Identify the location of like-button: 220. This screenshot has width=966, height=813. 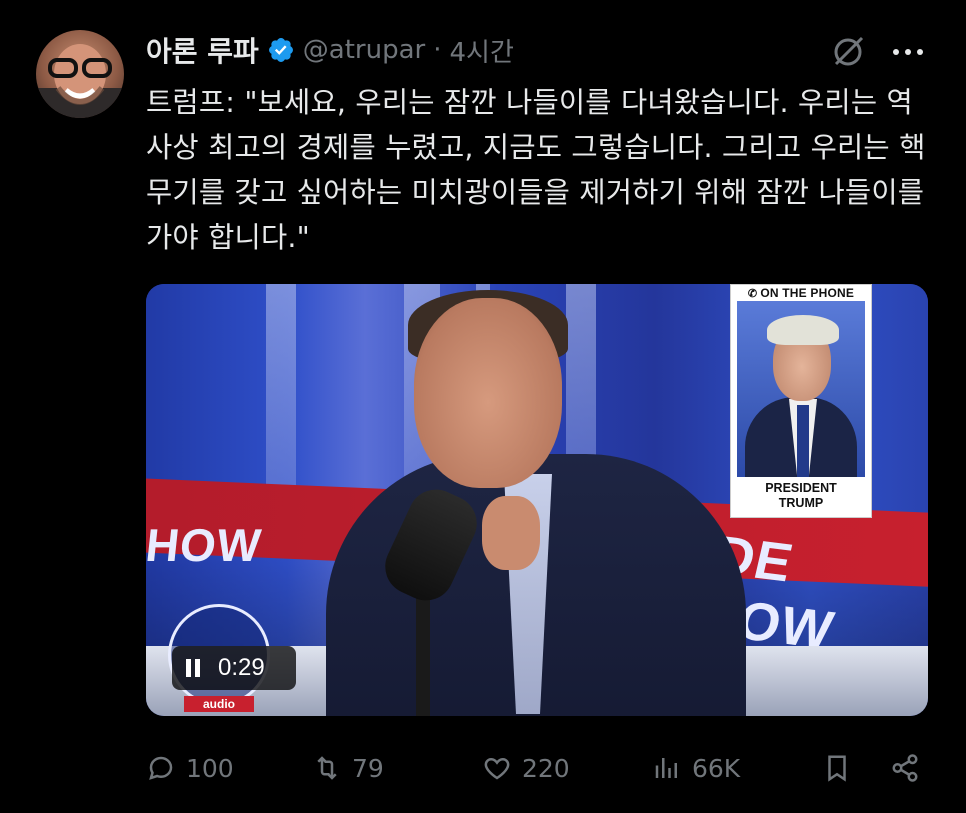
(526, 768).